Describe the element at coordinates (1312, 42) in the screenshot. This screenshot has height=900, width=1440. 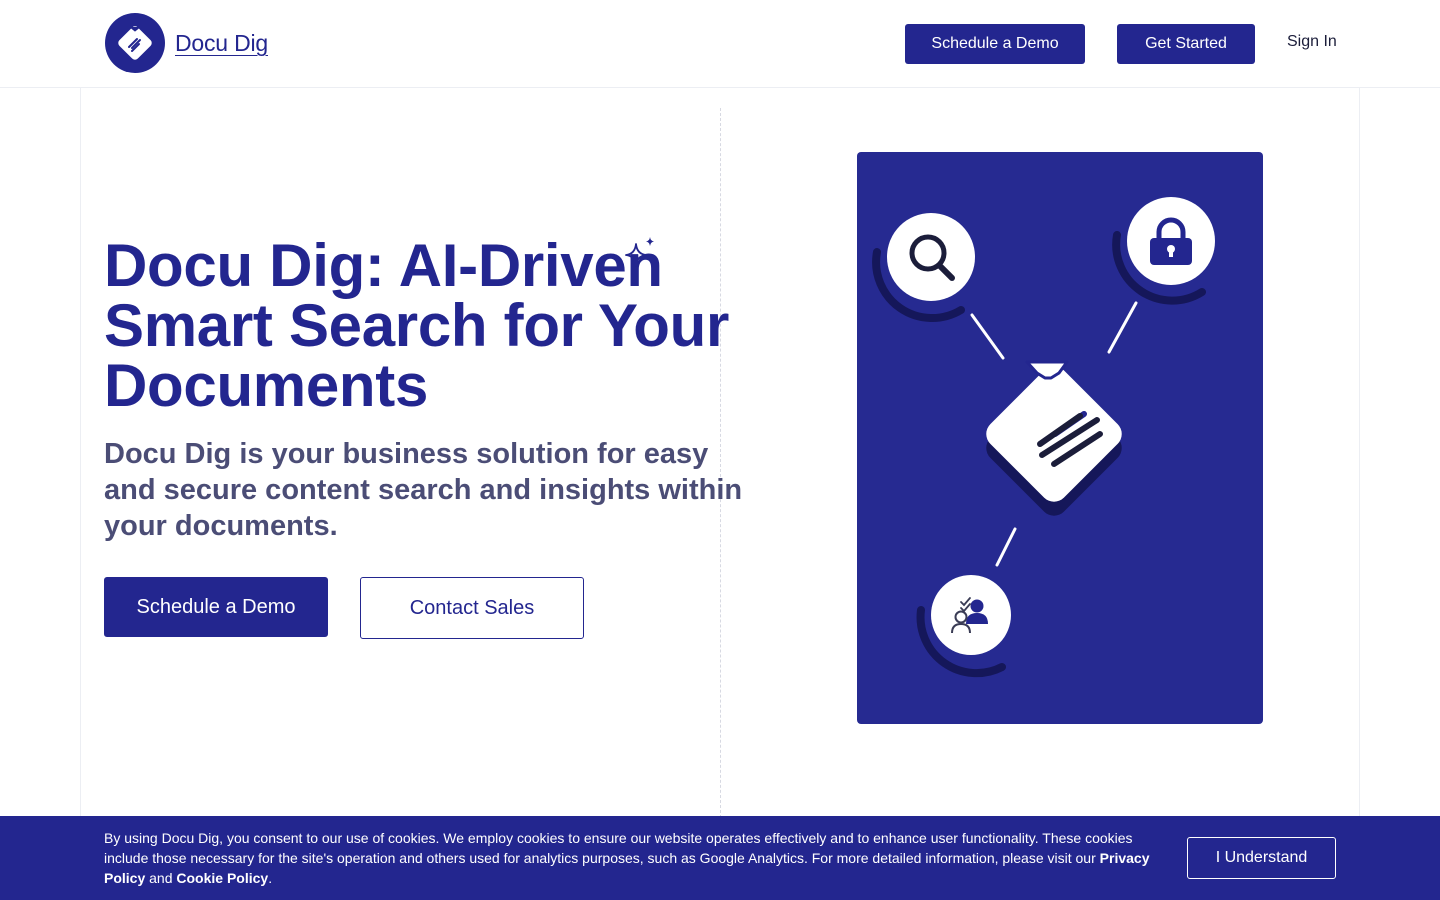
I see `sign-in-link: Sign In` at that location.